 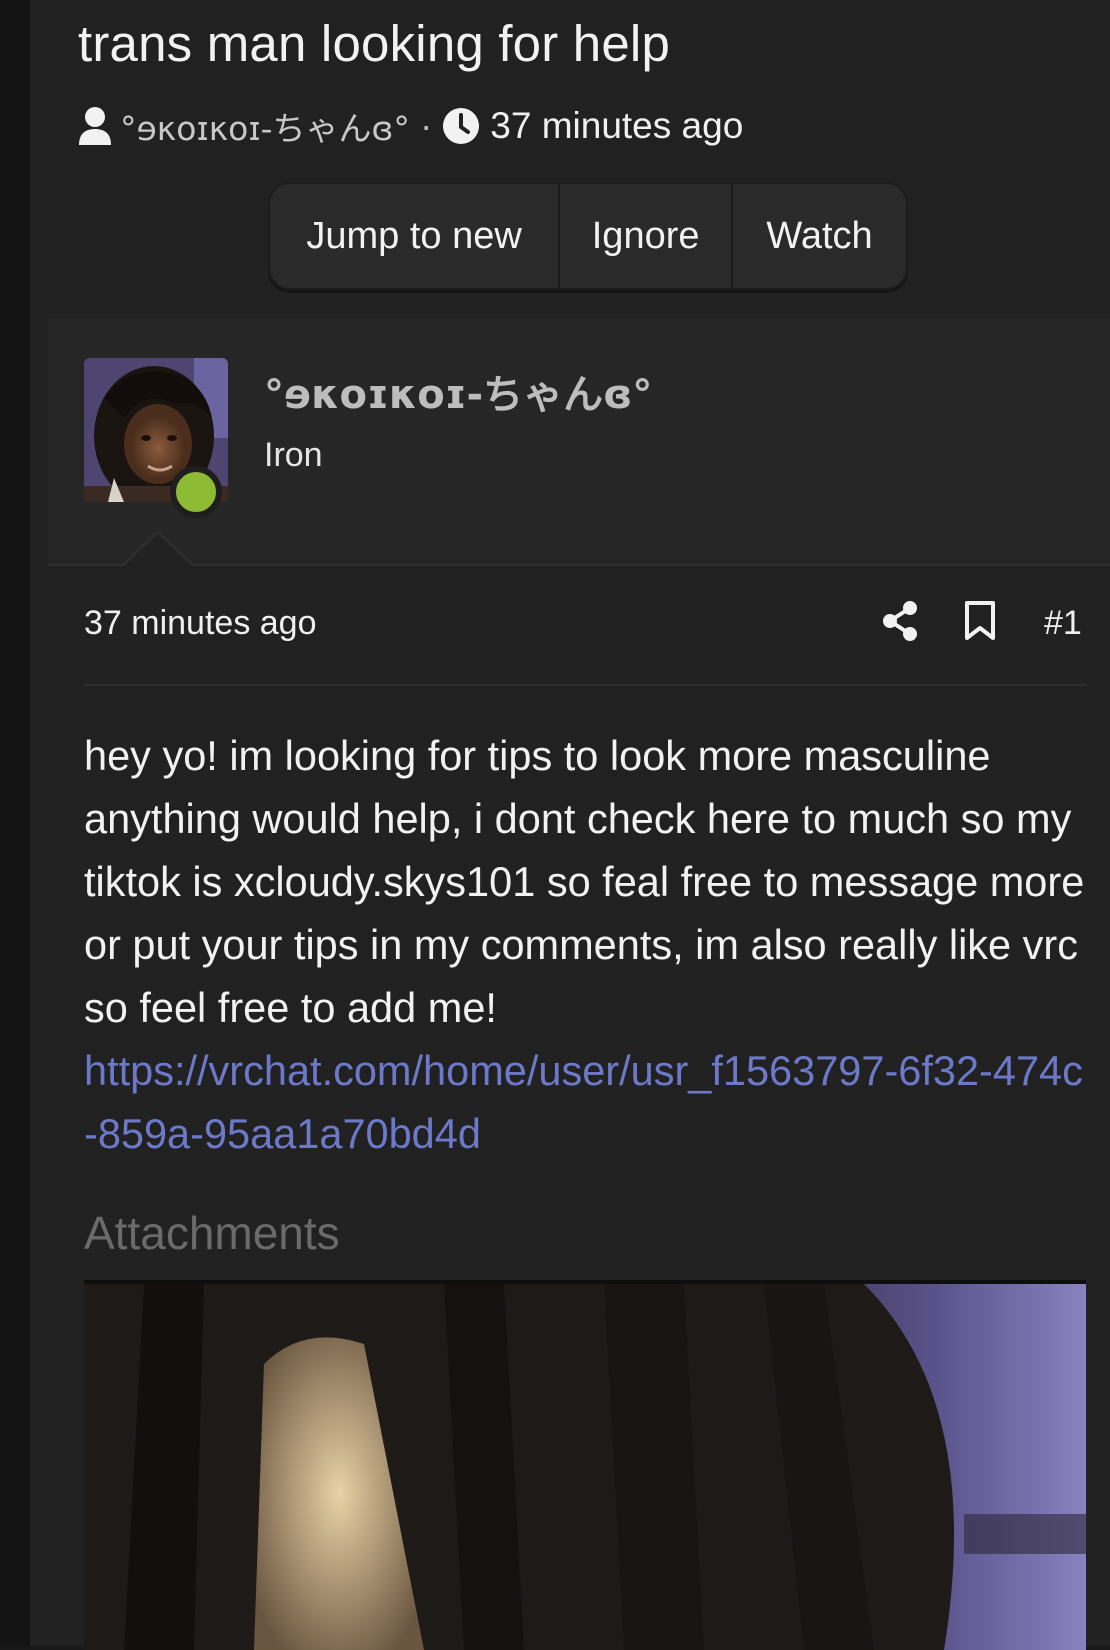 I want to click on thread-time: 37 minutes ago, so click(x=616, y=126).